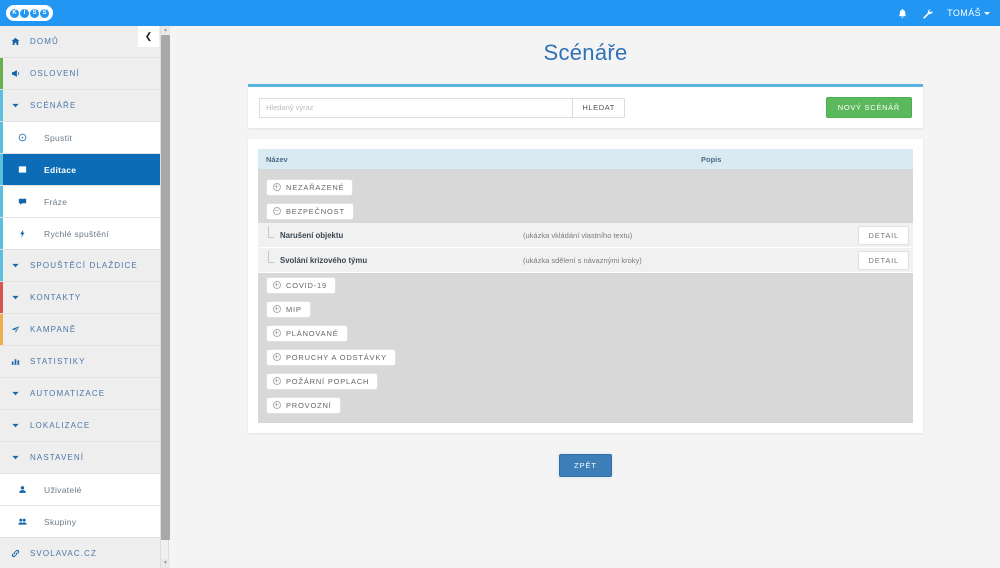 Image resolution: width=1000 pixels, height=568 pixels. I want to click on sidebar-item-kampane: KAMPANĚ, so click(80, 330).